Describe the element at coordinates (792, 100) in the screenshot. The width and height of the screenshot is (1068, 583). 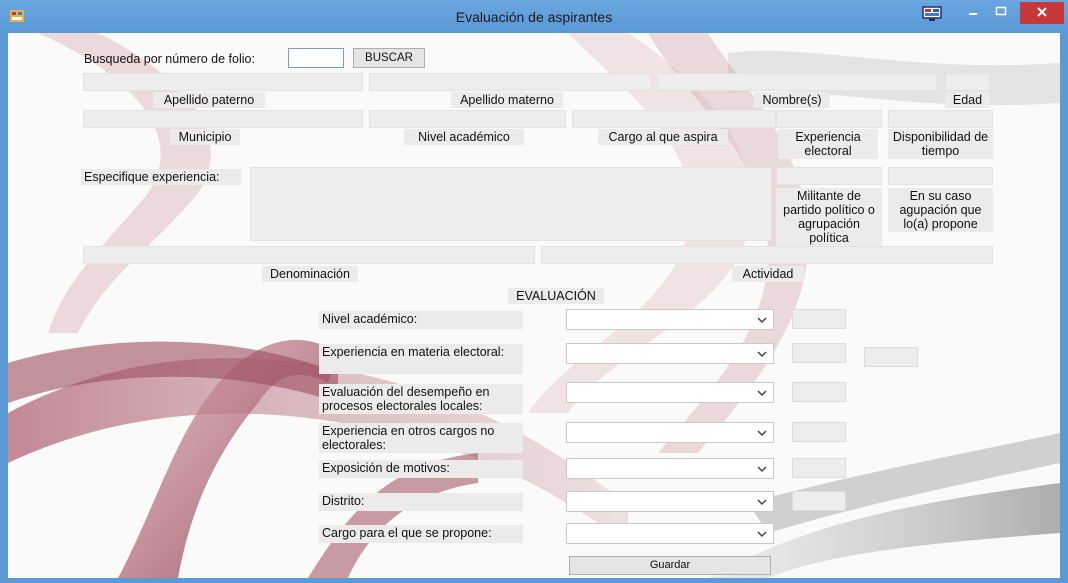
I see `nombres-label: Nombre(s)` at that location.